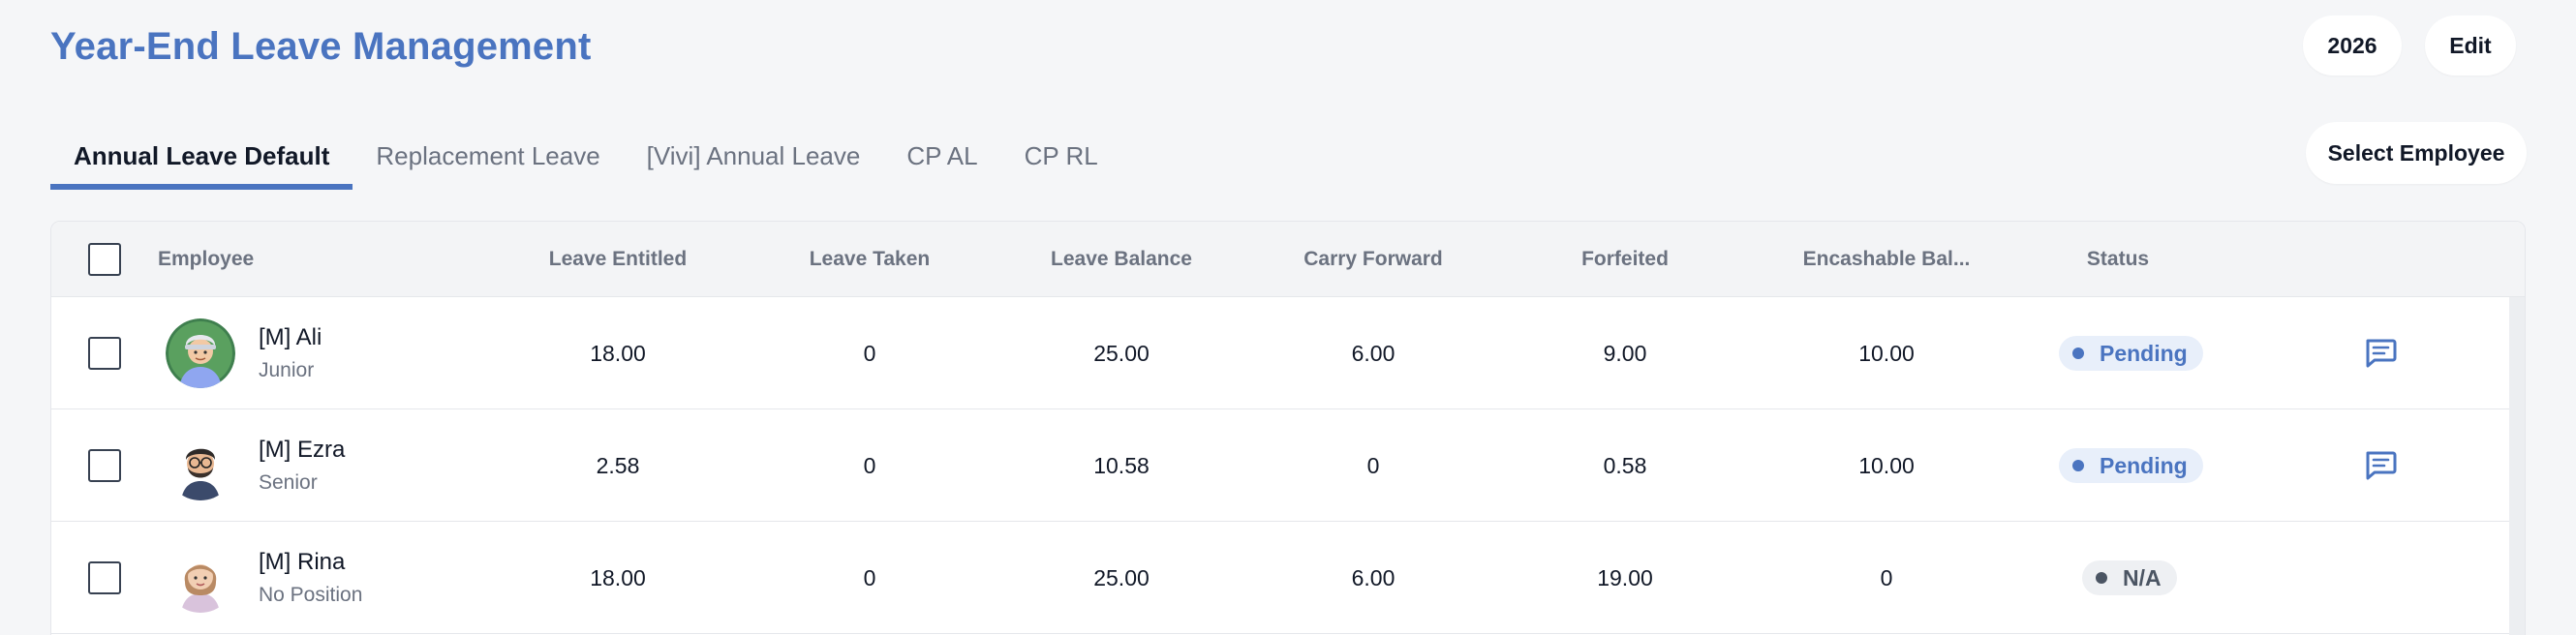 The height and width of the screenshot is (635, 2576). I want to click on leave-balance-cell: 10.58, so click(1121, 465).